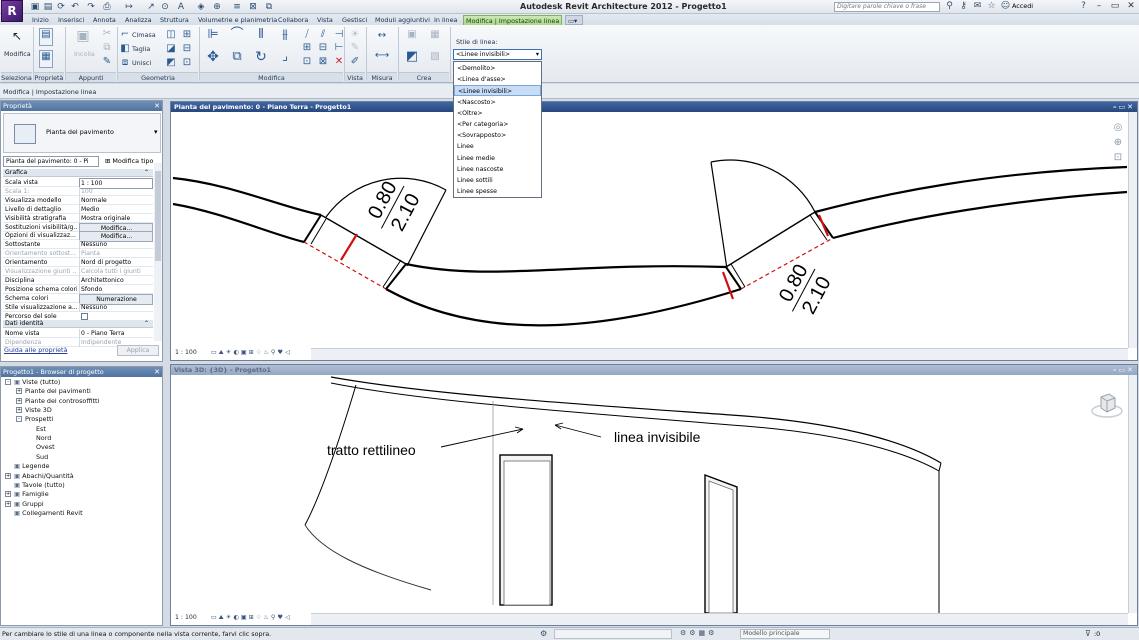 The image size is (1139, 640). Describe the element at coordinates (156, 132) in the screenshot. I see `chevron-down-icon: ▾` at that location.